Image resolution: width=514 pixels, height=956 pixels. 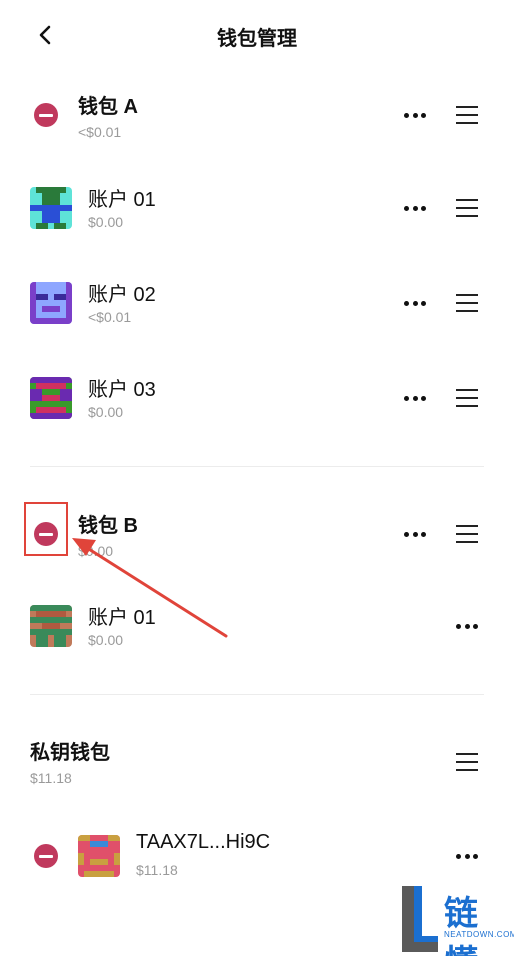 What do you see at coordinates (257, 116) in the screenshot?
I see `wallet-a-row: 钱包 A <$0.01` at bounding box center [257, 116].